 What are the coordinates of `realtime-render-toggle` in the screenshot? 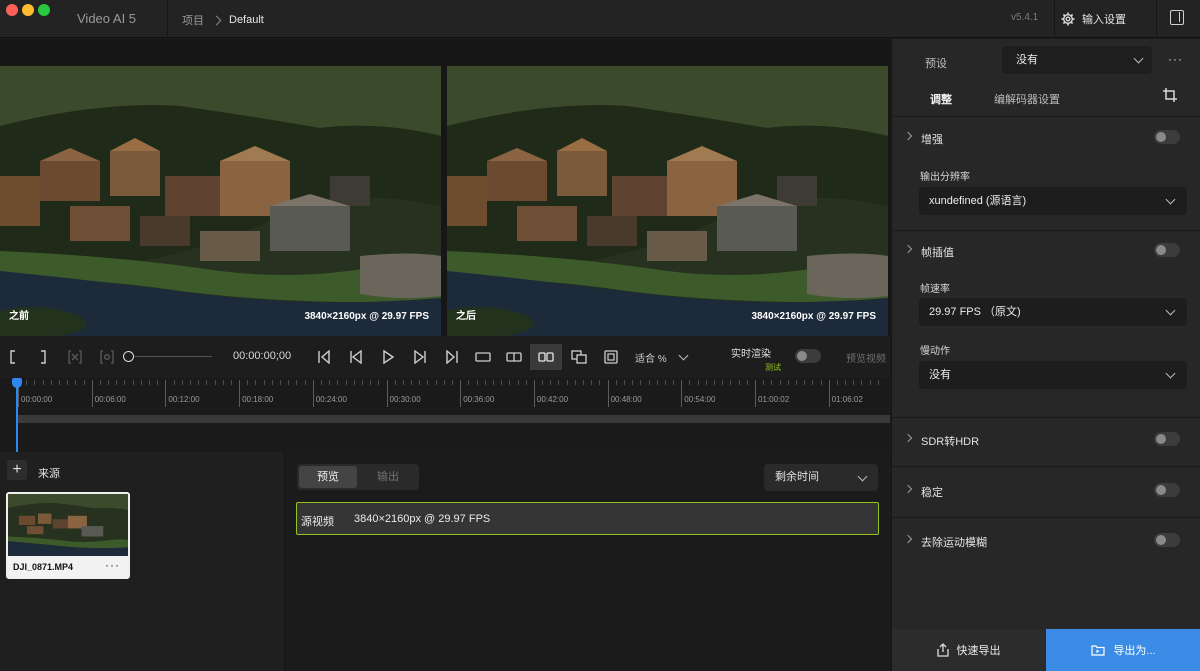 It's located at (808, 356).